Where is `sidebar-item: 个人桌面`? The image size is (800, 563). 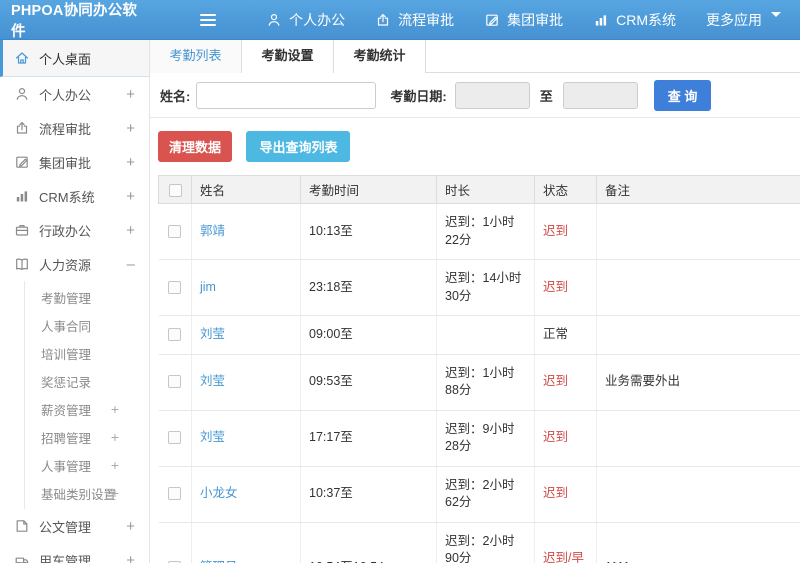 sidebar-item: 个人桌面 is located at coordinates (74, 58).